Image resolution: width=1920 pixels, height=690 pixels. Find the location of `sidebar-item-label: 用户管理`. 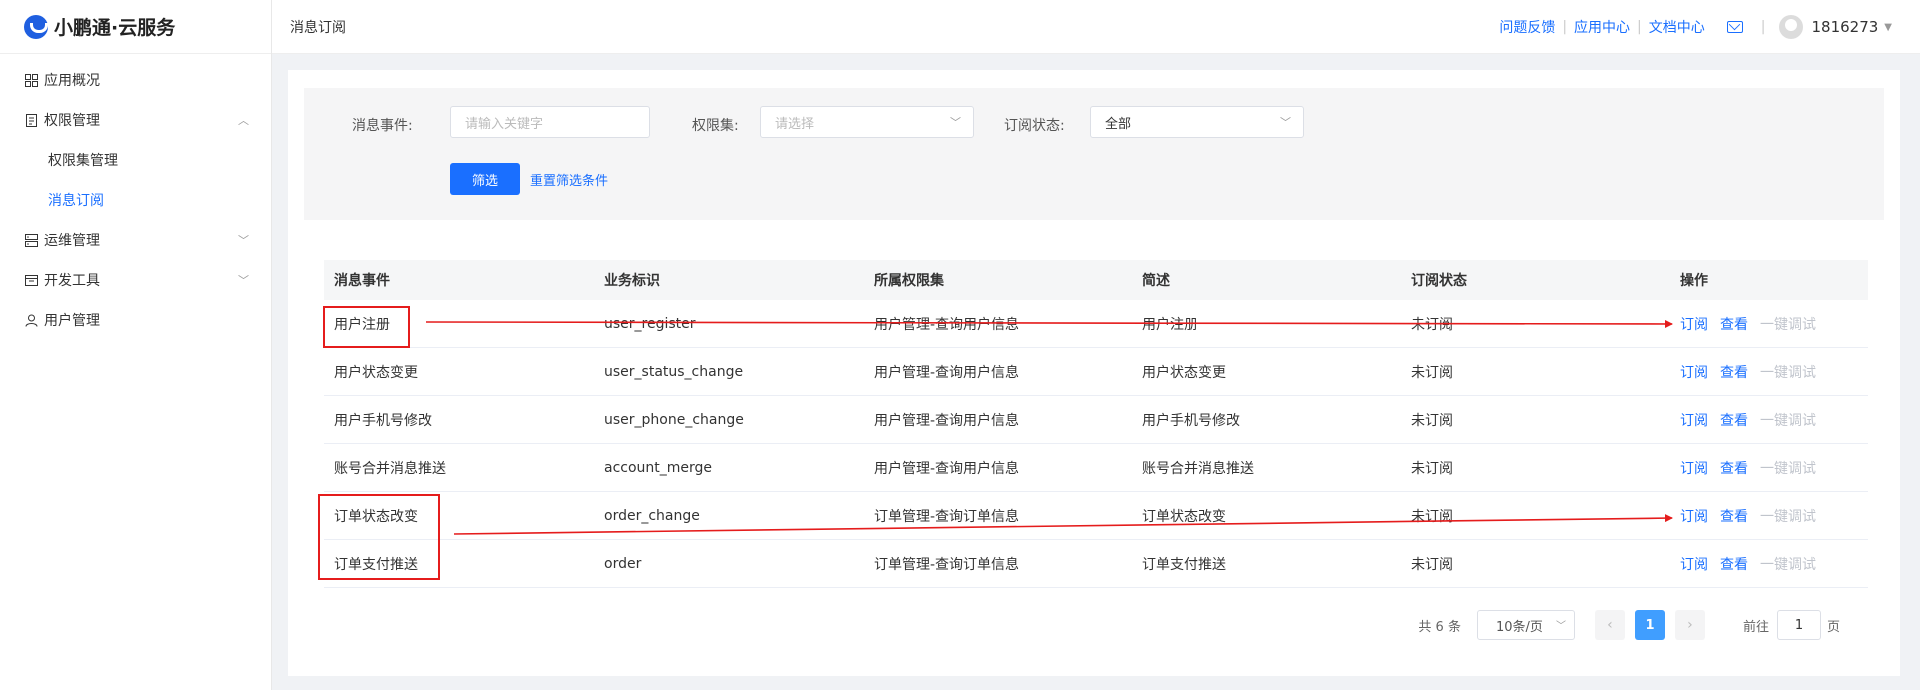

sidebar-item-label: 用户管理 is located at coordinates (72, 321).